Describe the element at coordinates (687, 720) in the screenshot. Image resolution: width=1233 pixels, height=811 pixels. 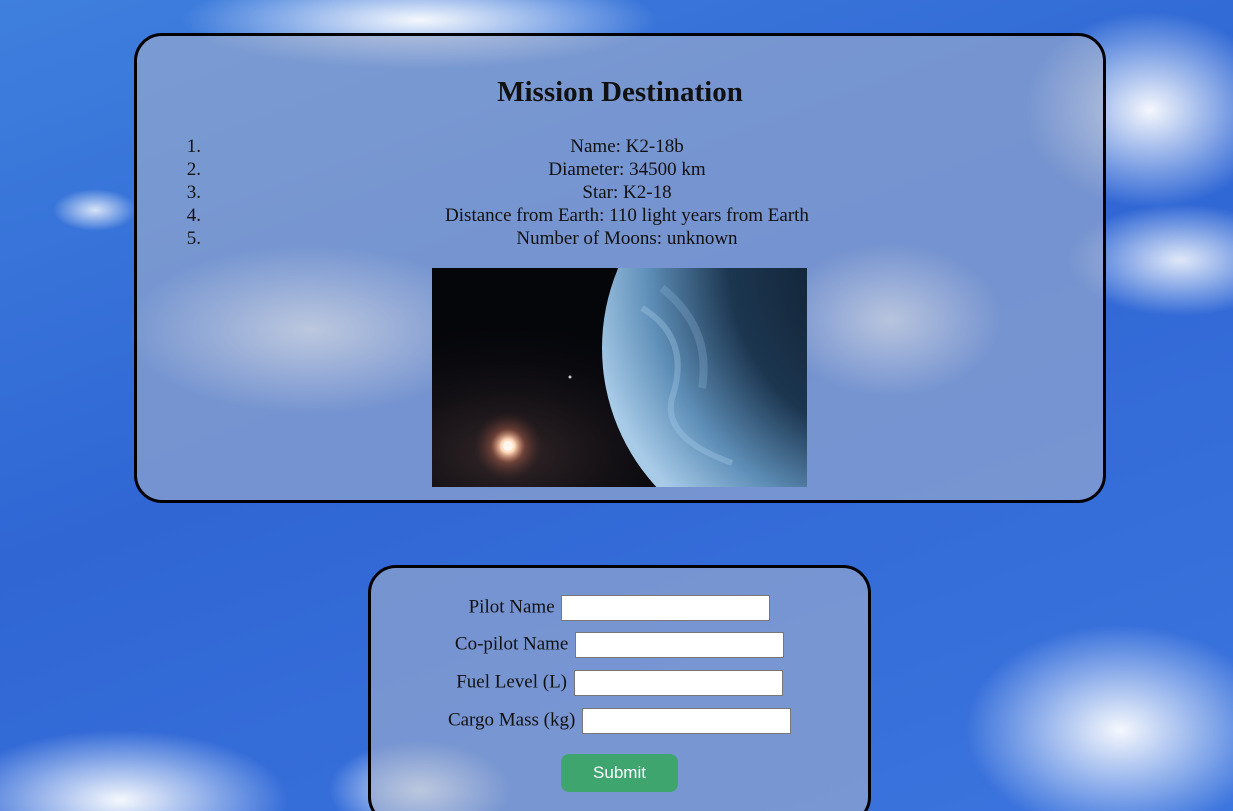
I see `cargo-mass-input` at that location.